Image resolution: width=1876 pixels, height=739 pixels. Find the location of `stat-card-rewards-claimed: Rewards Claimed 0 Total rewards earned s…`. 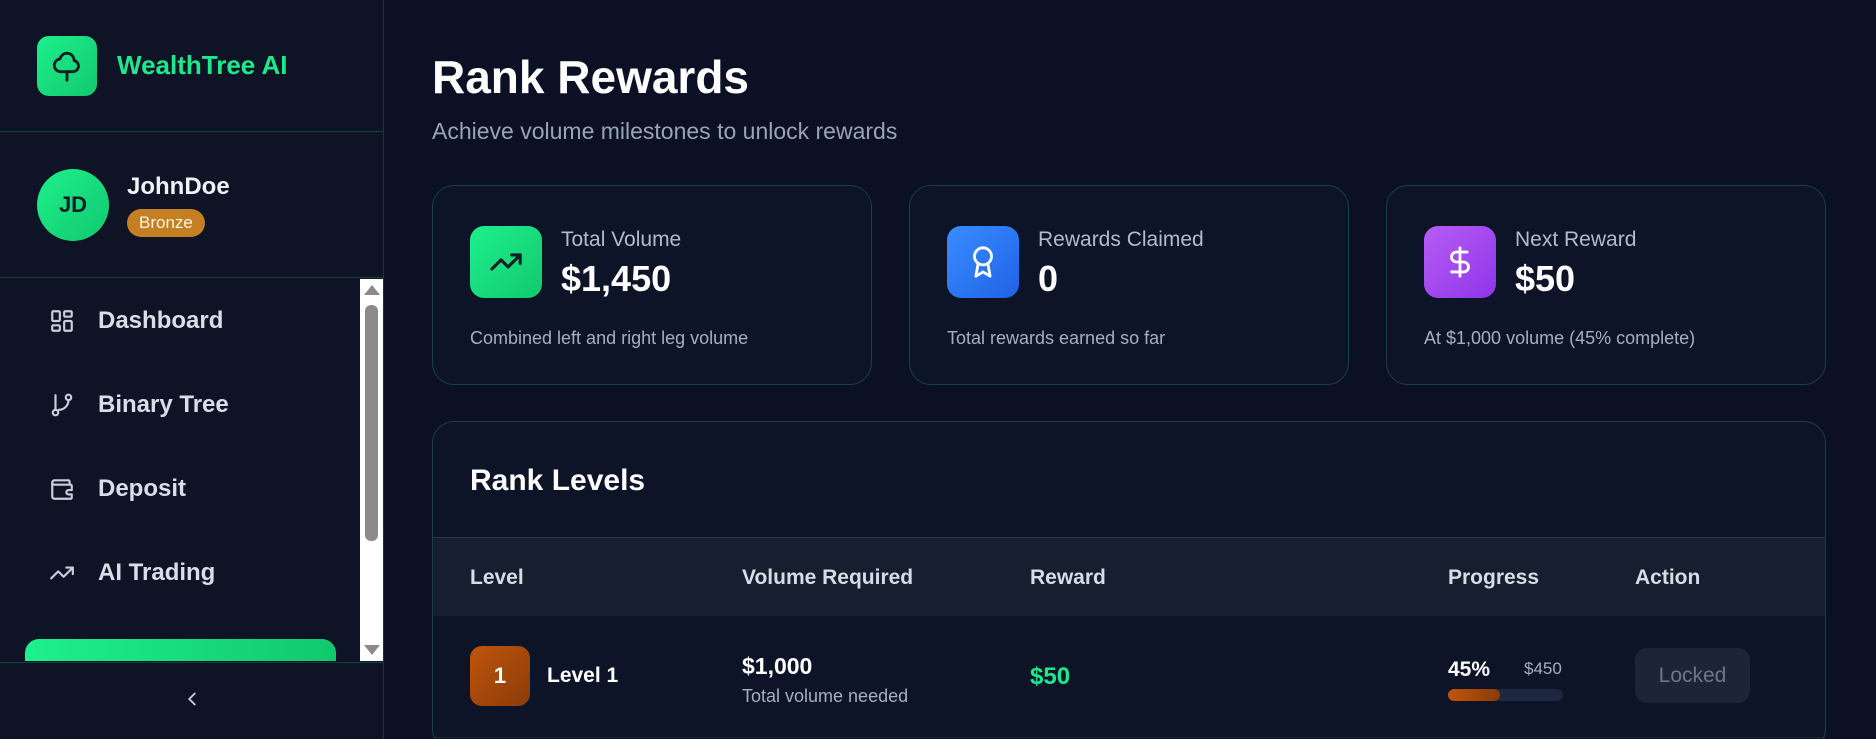

stat-card-rewards-claimed: Rewards Claimed 0 Total rewards earned s… is located at coordinates (1129, 285).